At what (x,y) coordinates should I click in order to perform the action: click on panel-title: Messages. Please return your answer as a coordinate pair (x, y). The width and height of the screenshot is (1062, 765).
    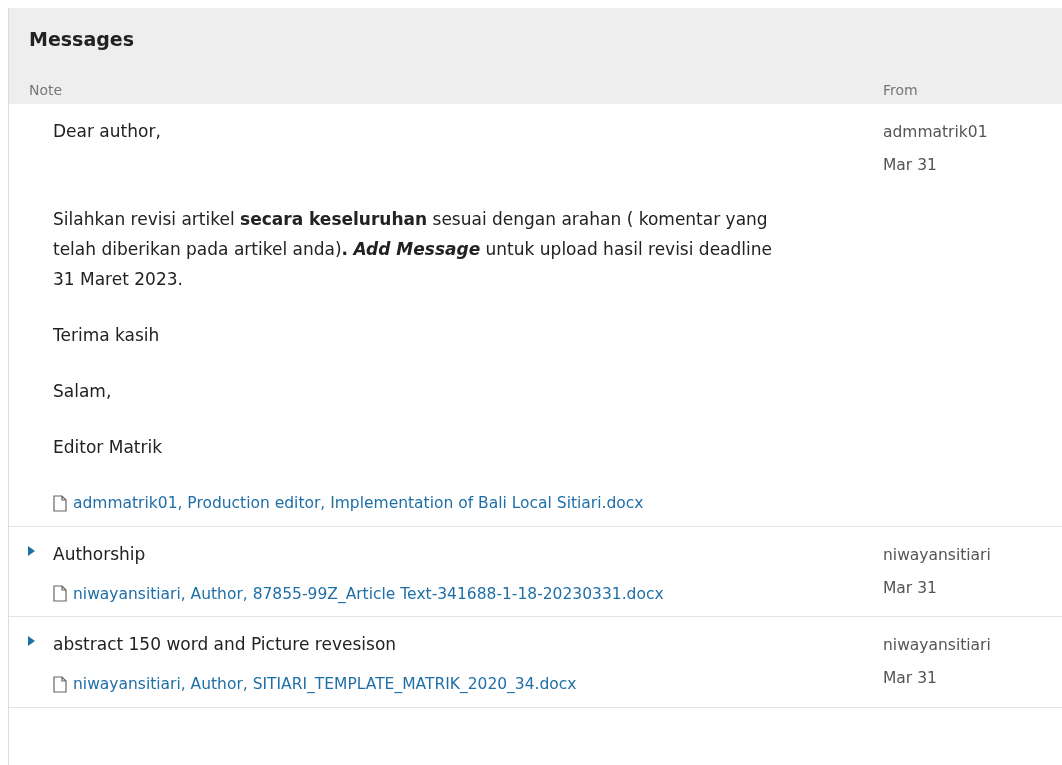
    Looking at the image, I should click on (82, 39).